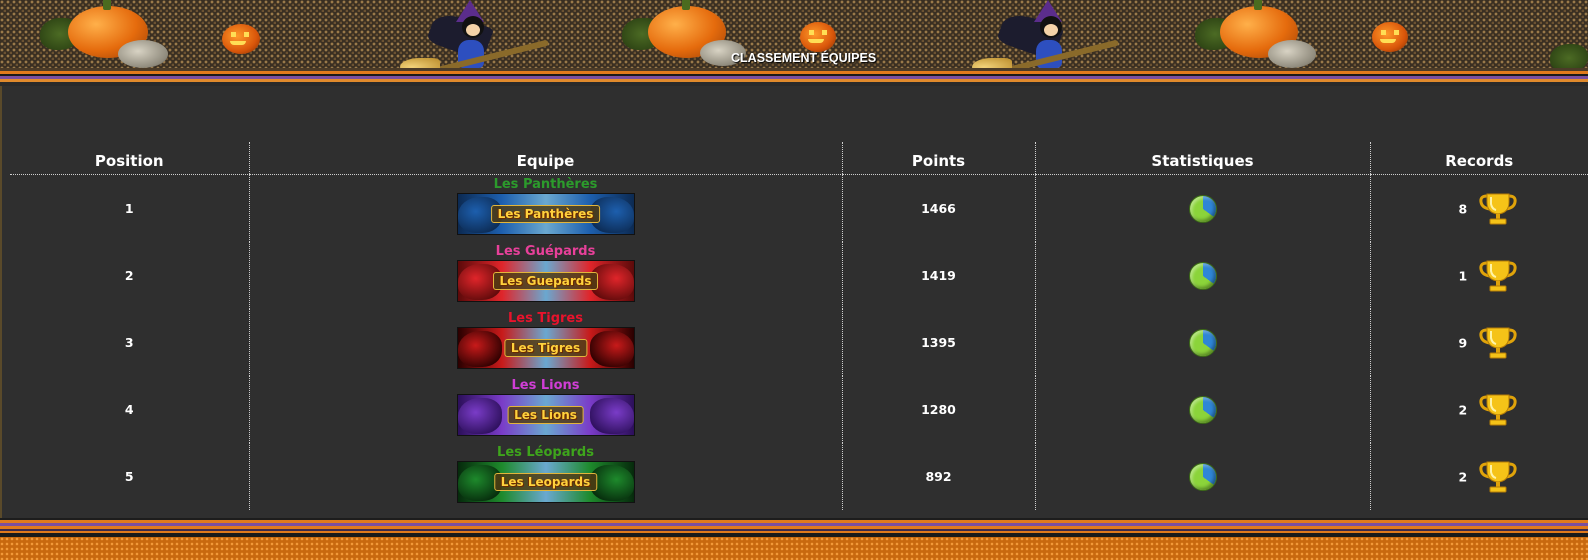 The image size is (1588, 560). What do you see at coordinates (938, 409) in the screenshot?
I see `points-cell: 1280` at bounding box center [938, 409].